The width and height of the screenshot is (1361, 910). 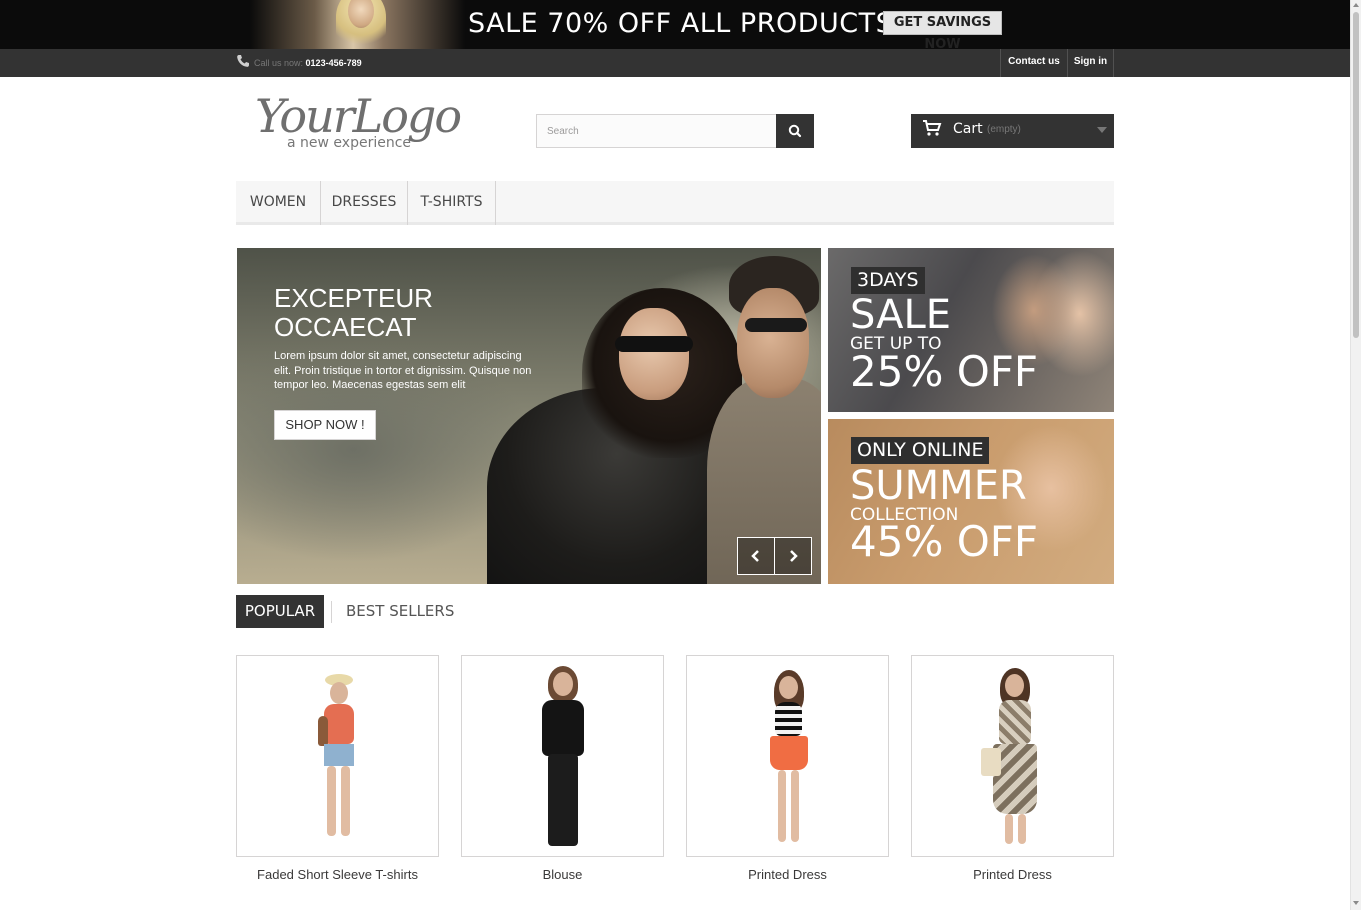 What do you see at coordinates (1356, 175) in the screenshot?
I see `scrollbar-thumb` at bounding box center [1356, 175].